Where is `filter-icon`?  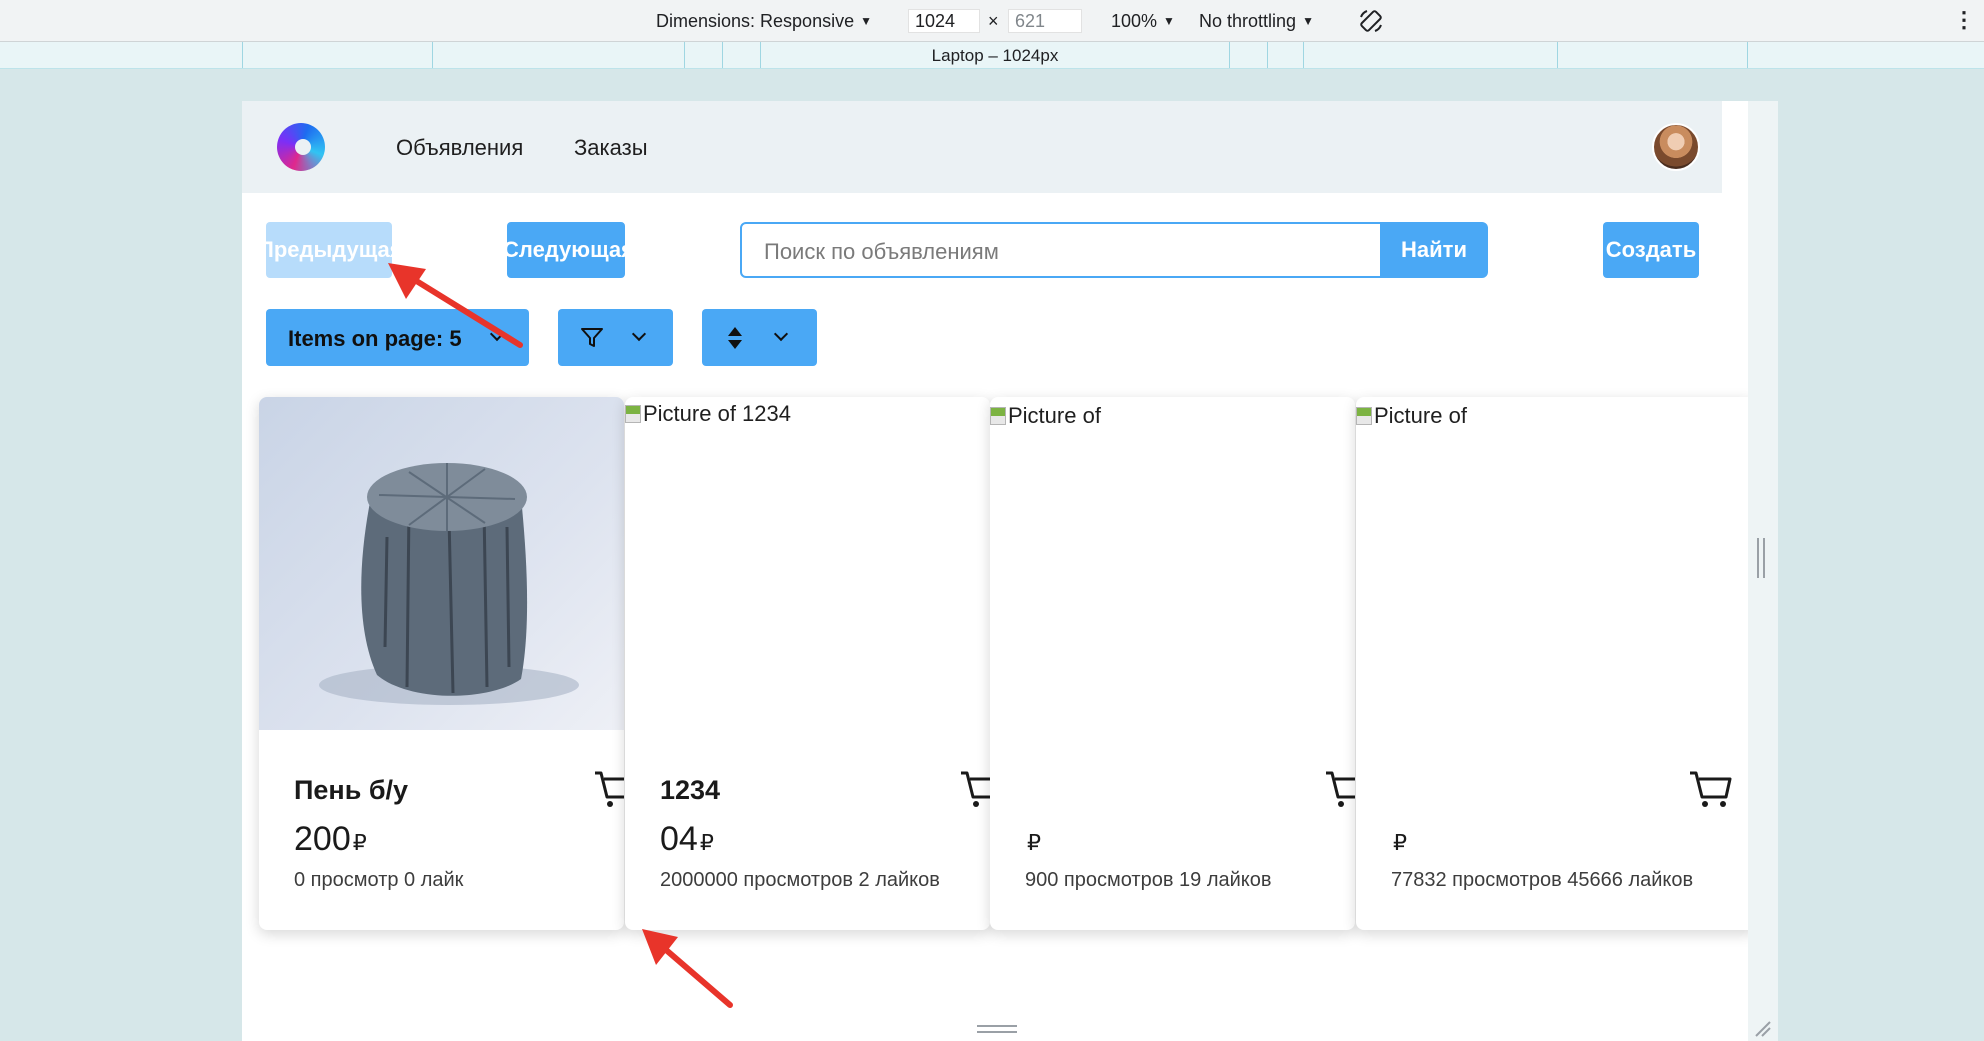 filter-icon is located at coordinates (592, 337).